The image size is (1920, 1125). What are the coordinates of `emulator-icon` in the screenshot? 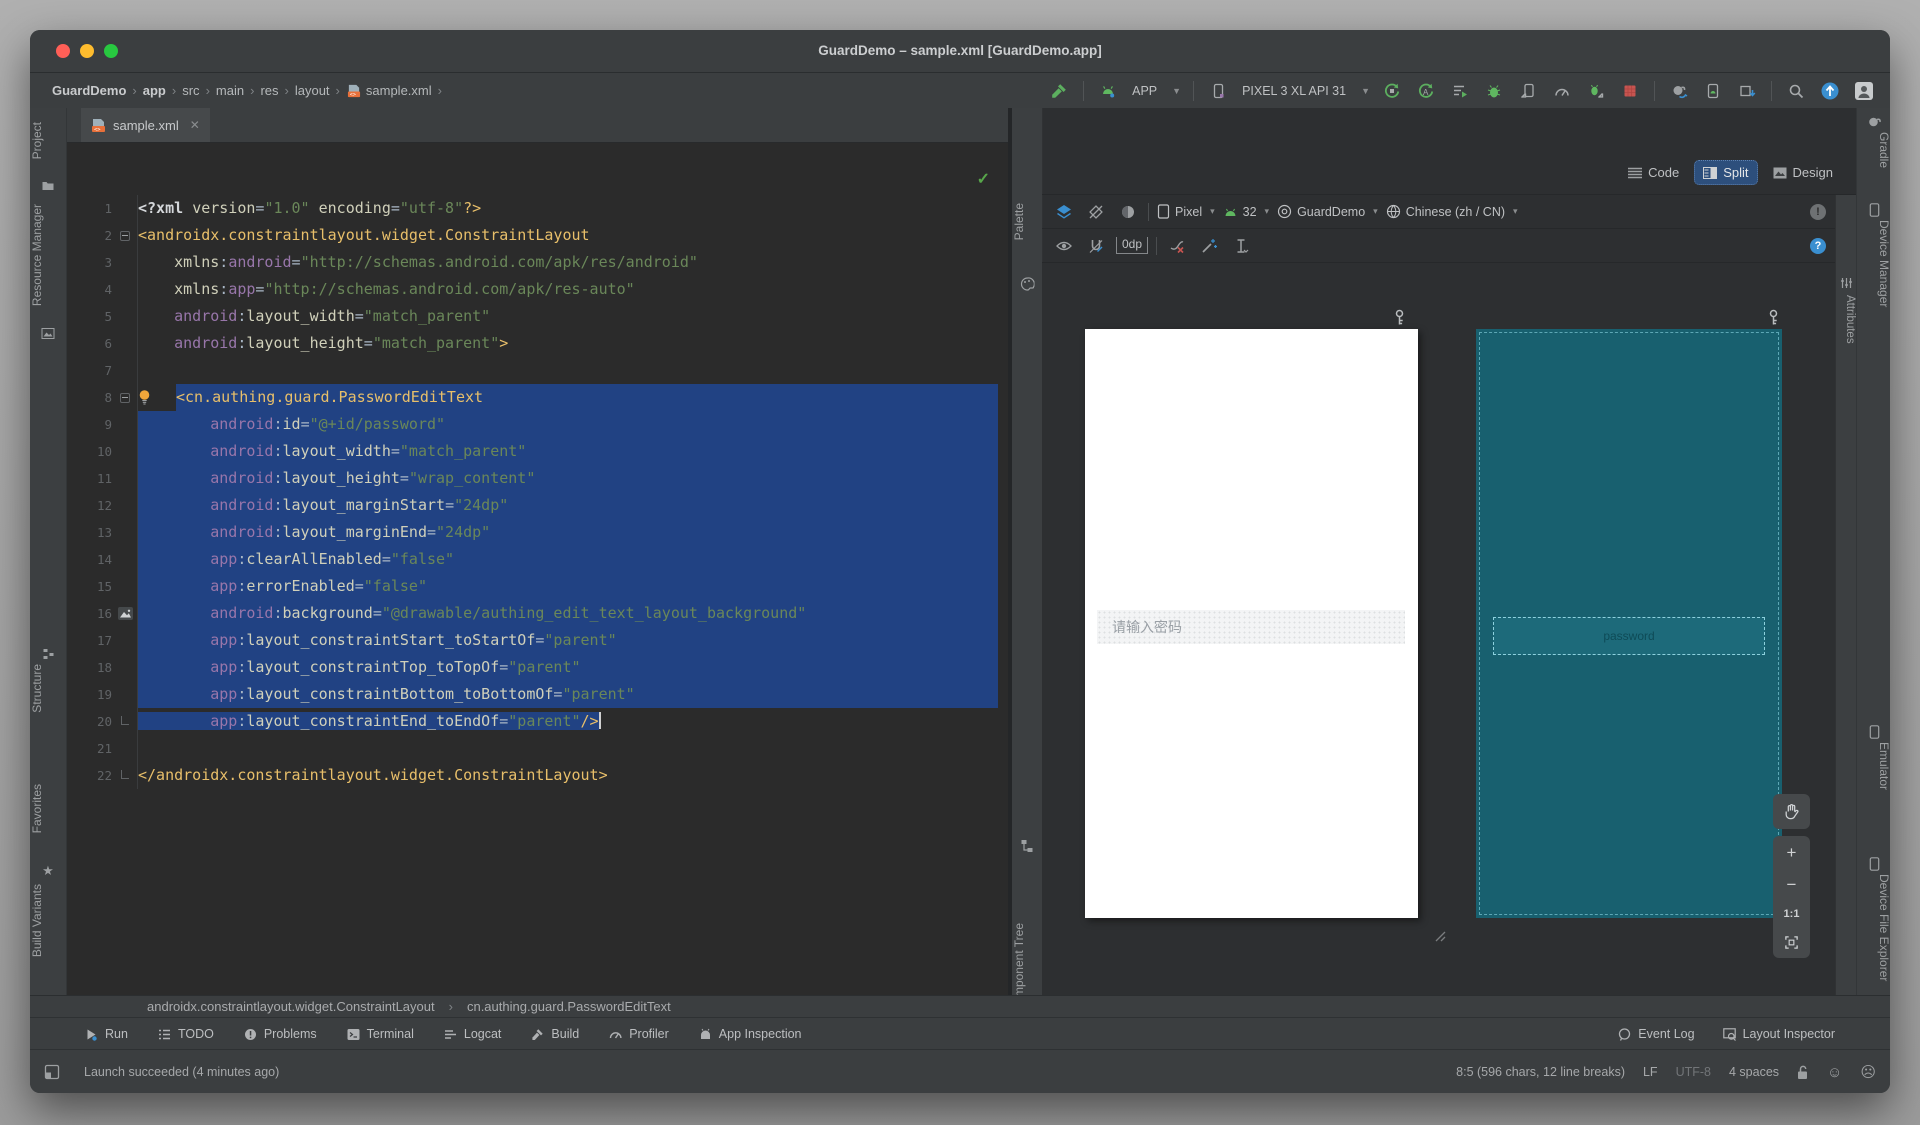 It's located at (1874, 731).